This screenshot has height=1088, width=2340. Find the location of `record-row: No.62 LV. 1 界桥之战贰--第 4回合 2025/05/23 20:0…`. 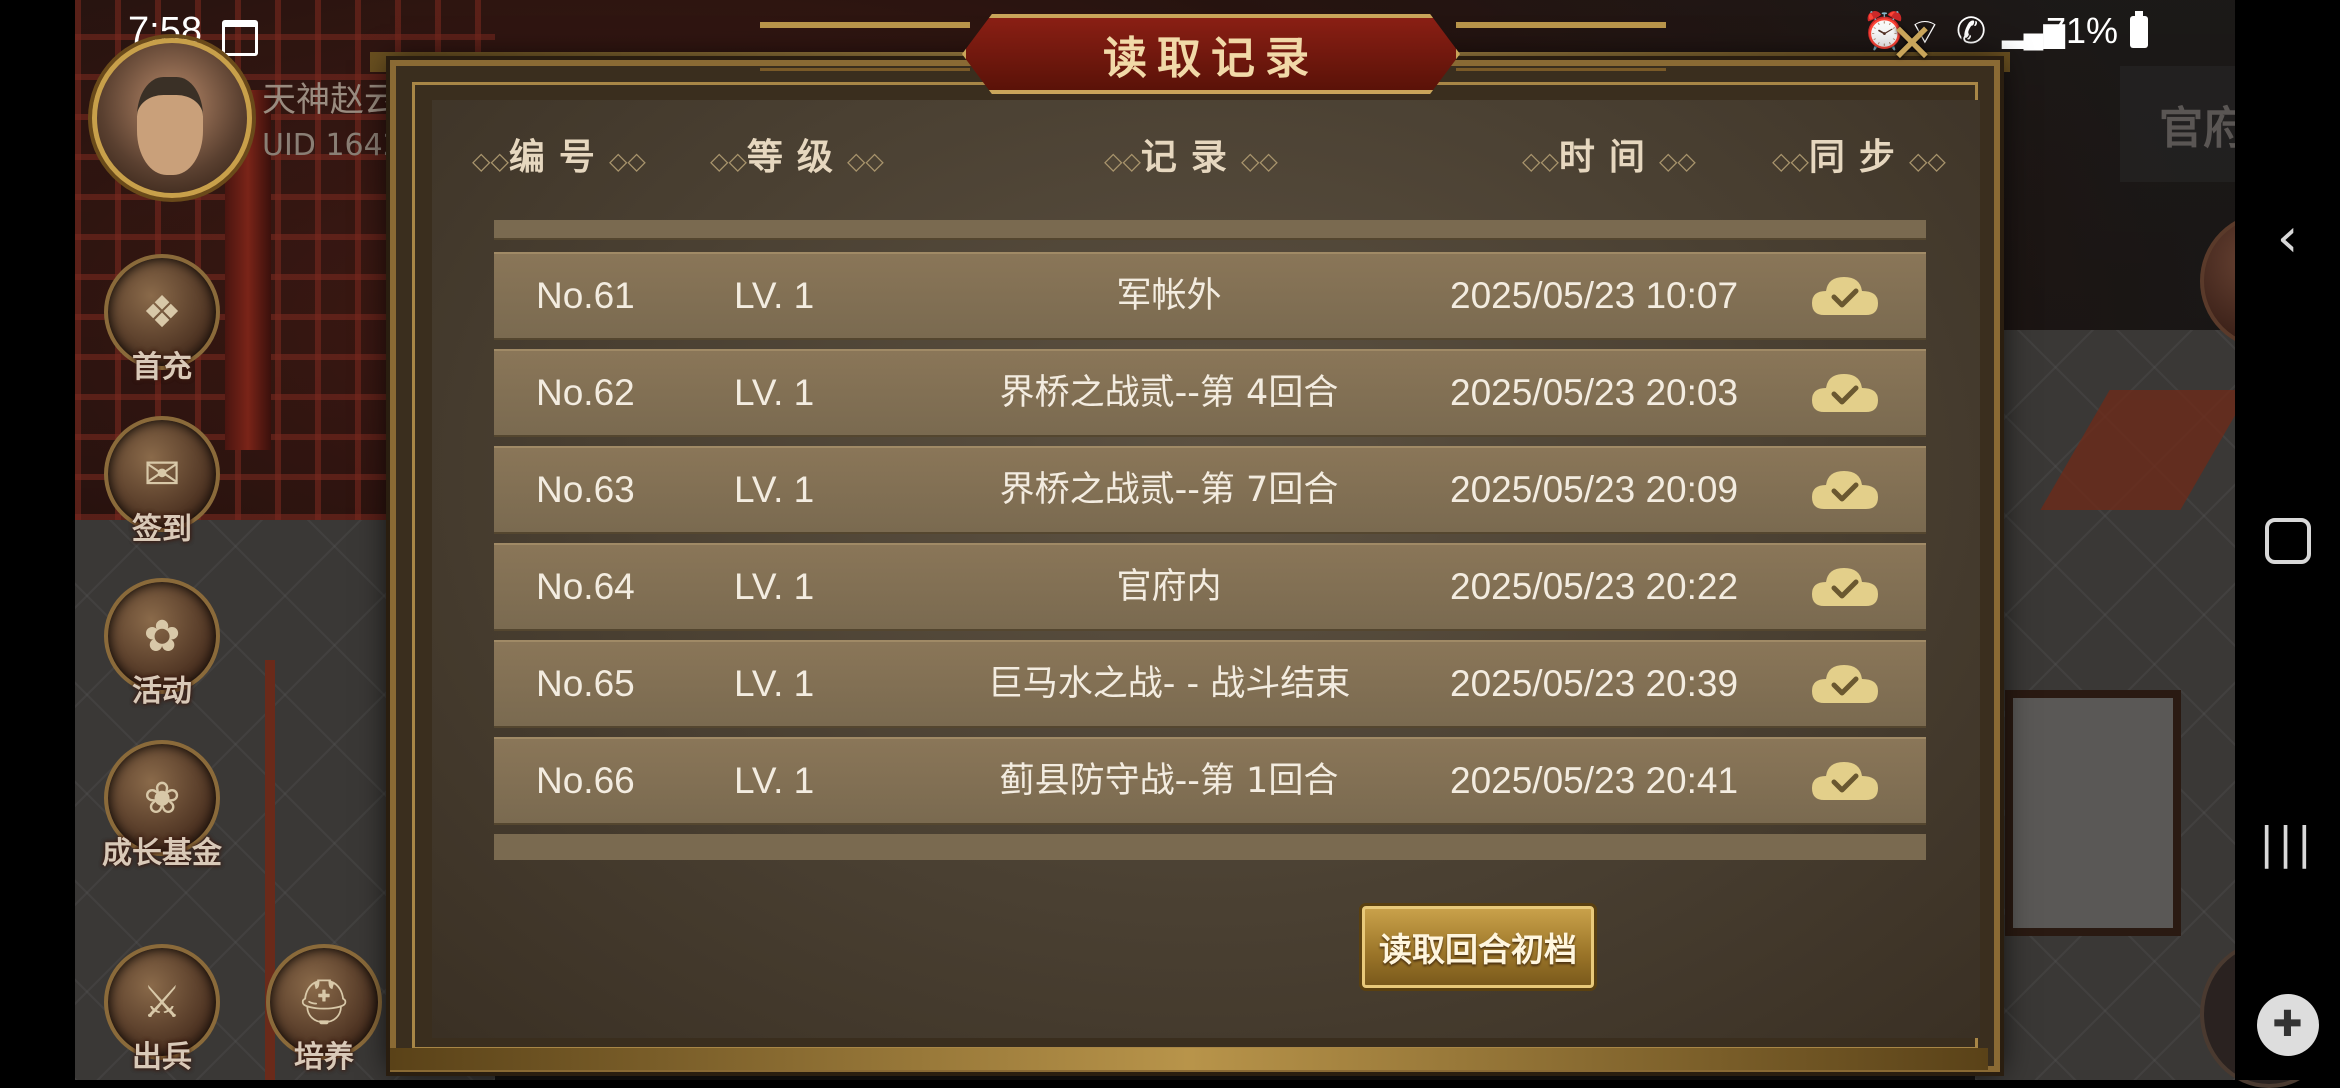

record-row: No.62 LV. 1 界桥之战贰--第 4回合 2025/05/23 20:0… is located at coordinates (1210, 393).